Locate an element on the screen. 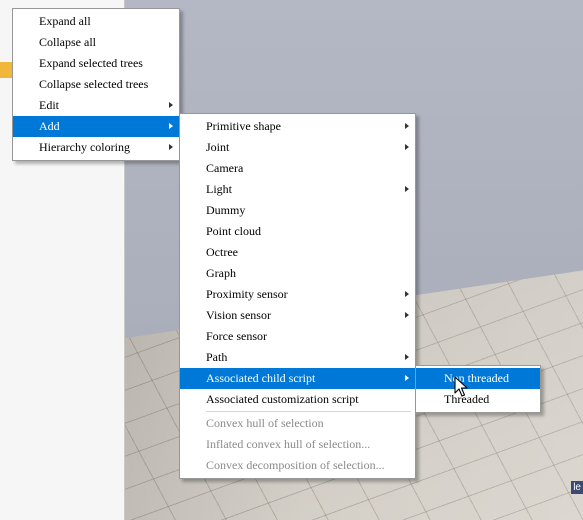 This screenshot has height=520, width=583. menu-item-label: Edit is located at coordinates (49, 105).